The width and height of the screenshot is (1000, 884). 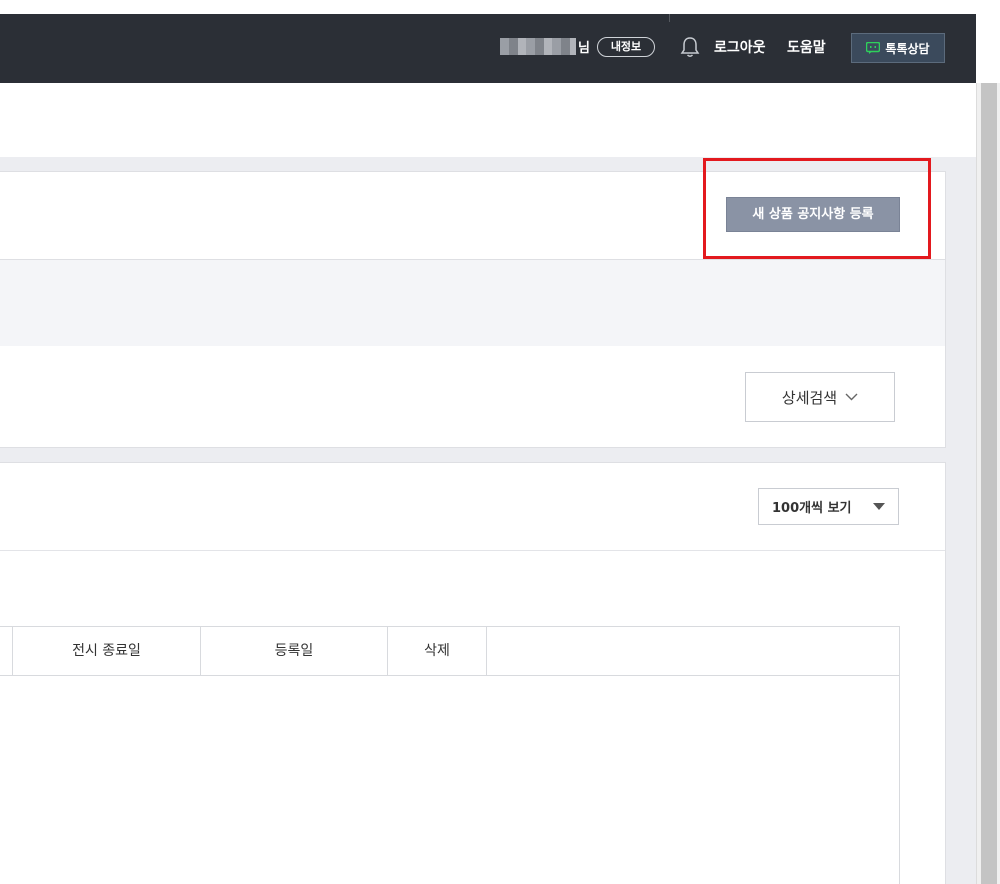 I want to click on talk-talk-label: 톡톡상담, so click(x=907, y=48).